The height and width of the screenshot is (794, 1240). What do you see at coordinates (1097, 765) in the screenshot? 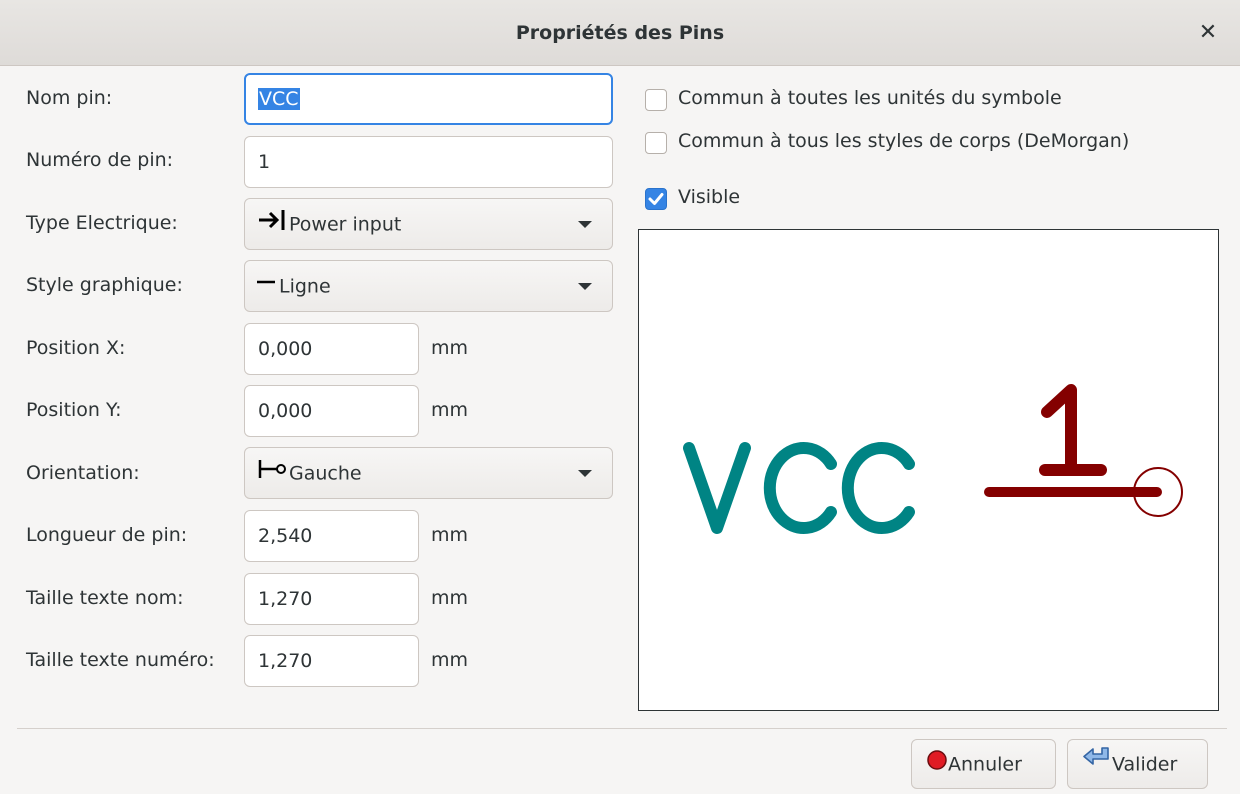
I see `return-arrow-icon` at bounding box center [1097, 765].